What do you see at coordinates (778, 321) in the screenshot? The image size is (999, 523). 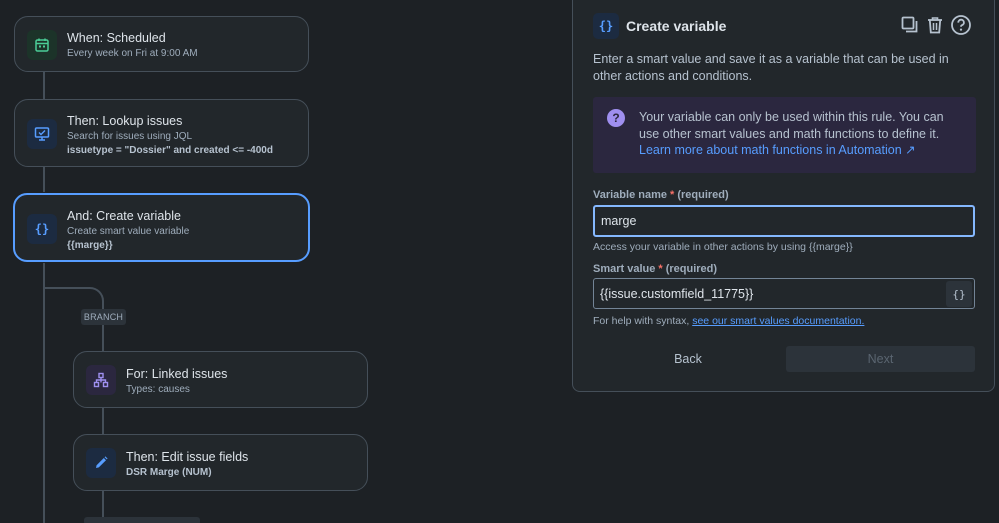 I see `smart-values-docs-link: see our smart values documentation.` at bounding box center [778, 321].